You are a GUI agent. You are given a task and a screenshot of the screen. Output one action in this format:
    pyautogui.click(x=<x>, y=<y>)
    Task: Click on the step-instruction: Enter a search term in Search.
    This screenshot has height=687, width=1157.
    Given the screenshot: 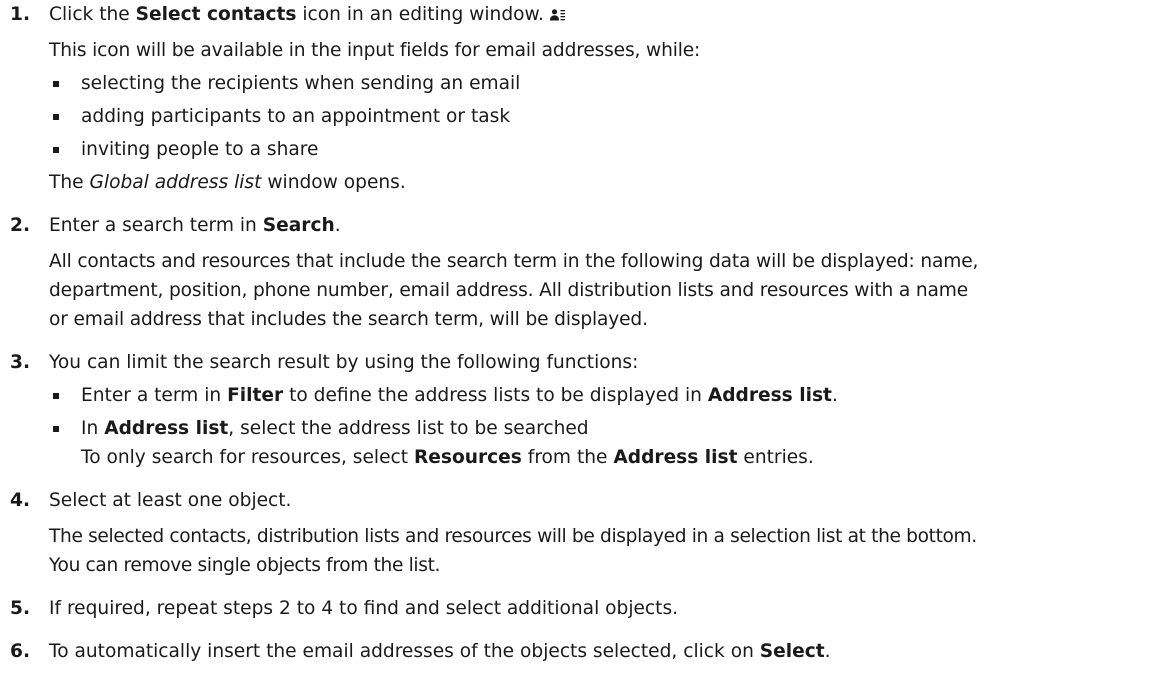 What is the action you would take?
    pyautogui.click(x=195, y=225)
    